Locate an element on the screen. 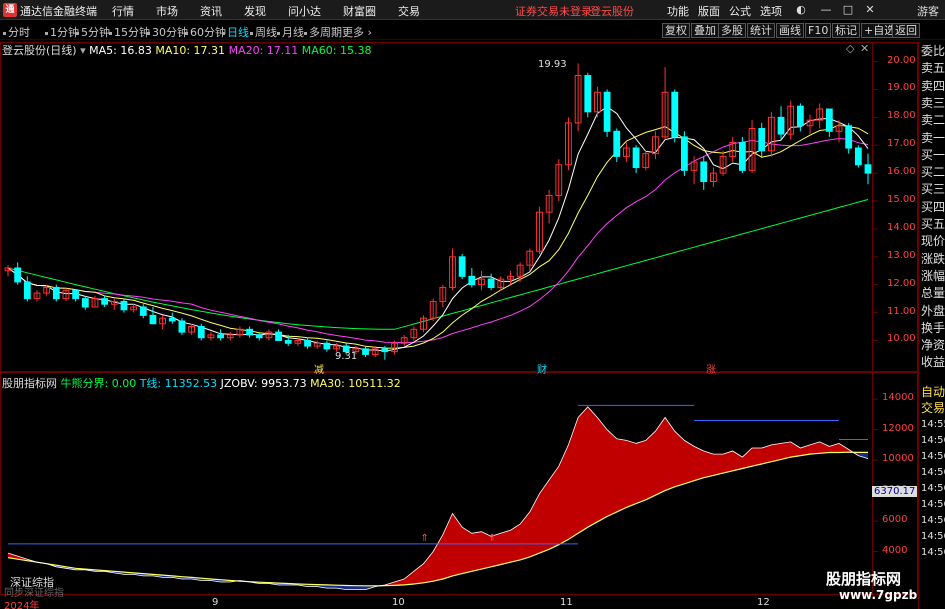 This screenshot has height=609, width=945. tab-label: 30分钟 is located at coordinates (170, 32).